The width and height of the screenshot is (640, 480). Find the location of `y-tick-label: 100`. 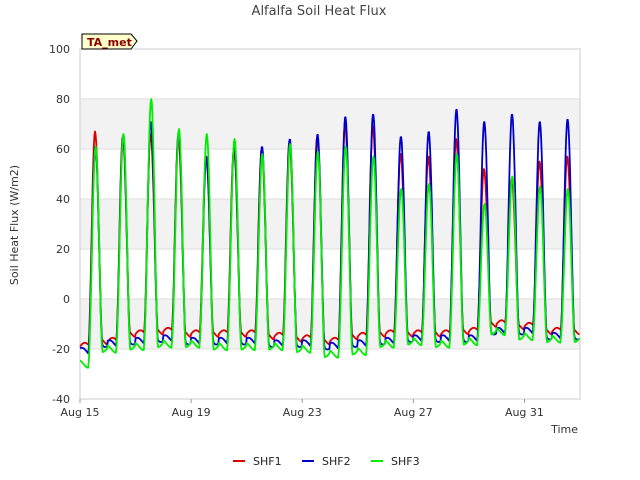

y-tick-label: 100 is located at coordinates (59, 49).